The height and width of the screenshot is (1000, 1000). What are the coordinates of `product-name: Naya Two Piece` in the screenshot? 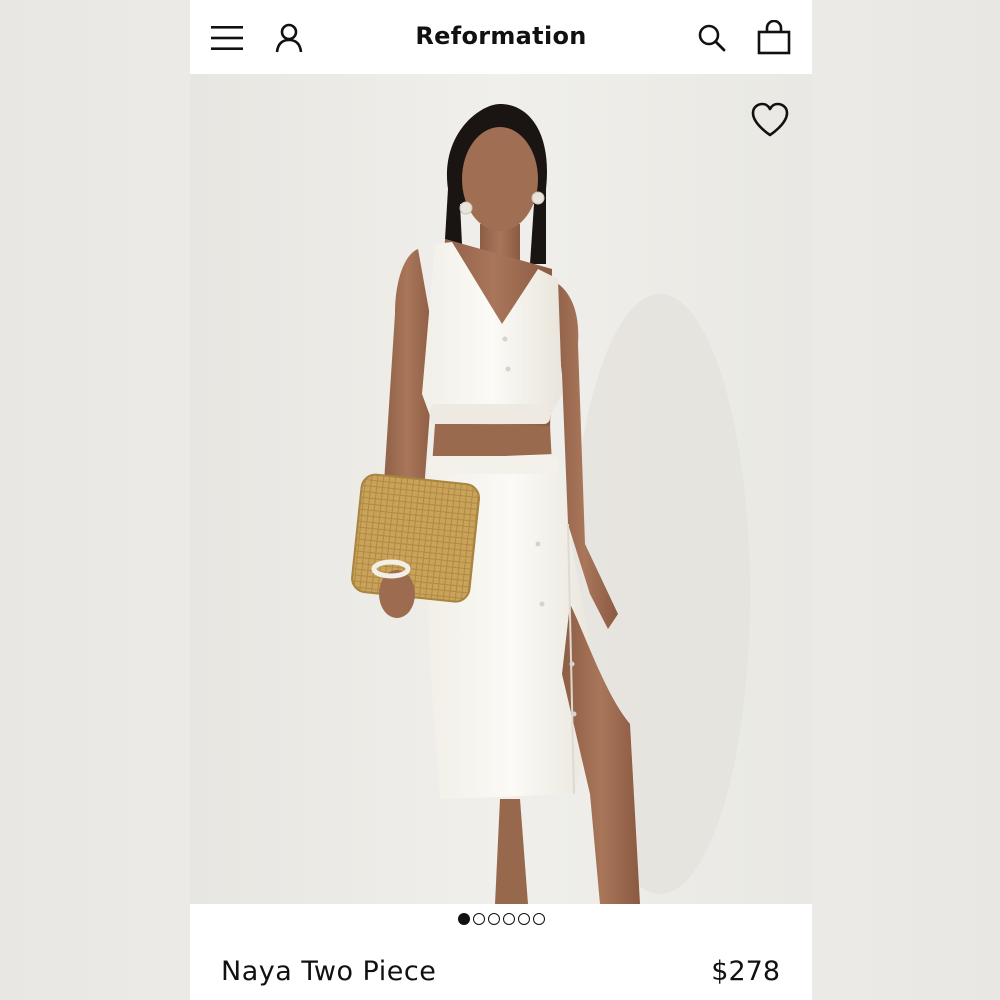 It's located at (329, 971).